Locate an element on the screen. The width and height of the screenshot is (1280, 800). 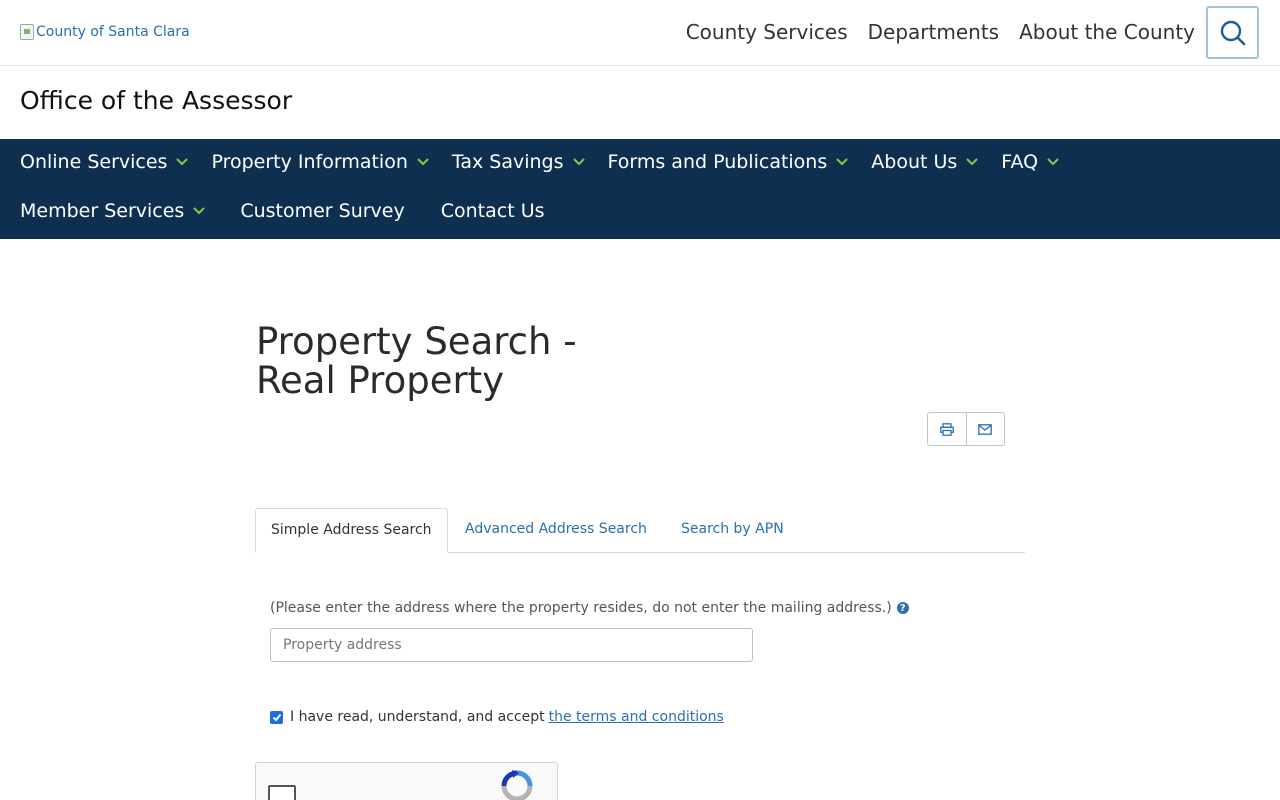
nav-property-information: Property Information is located at coordinates (320, 162).